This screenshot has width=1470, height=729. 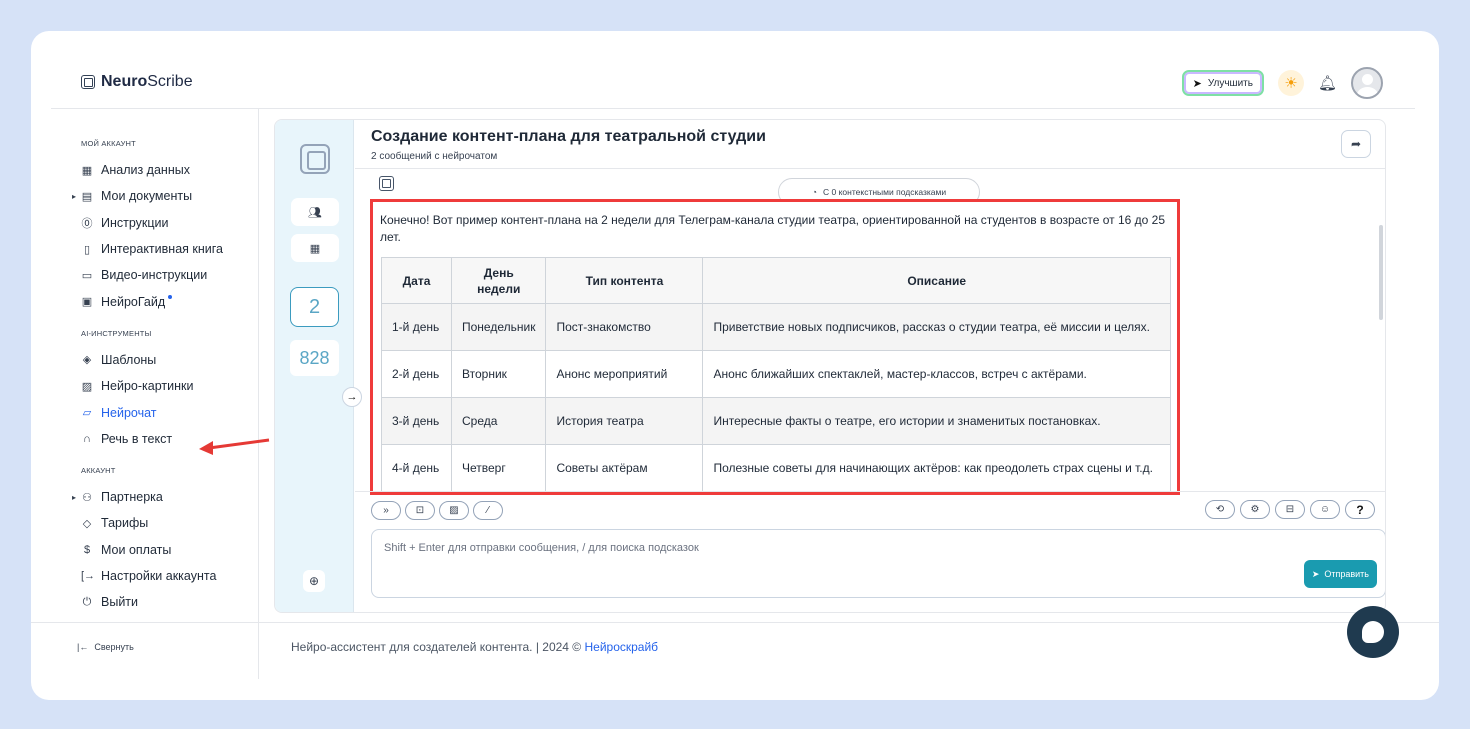 What do you see at coordinates (1327, 83) in the screenshot?
I see `bell-icon: 🔔︎` at bounding box center [1327, 83].